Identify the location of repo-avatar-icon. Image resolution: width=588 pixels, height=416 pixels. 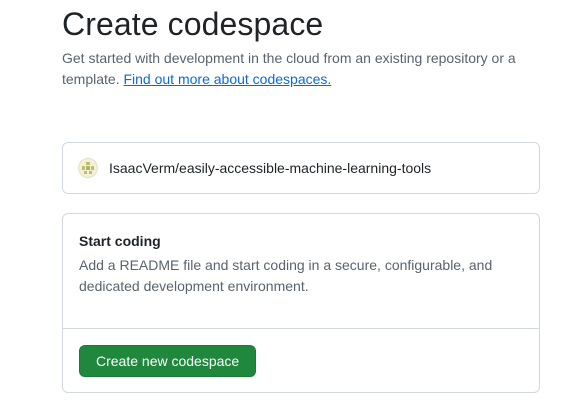
(88, 168).